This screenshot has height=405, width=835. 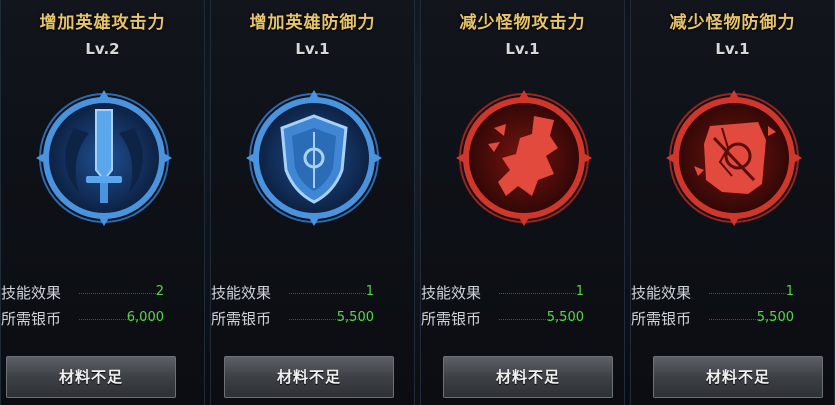 I want to click on skill-title: 减少怪物攻击力, so click(x=522, y=23).